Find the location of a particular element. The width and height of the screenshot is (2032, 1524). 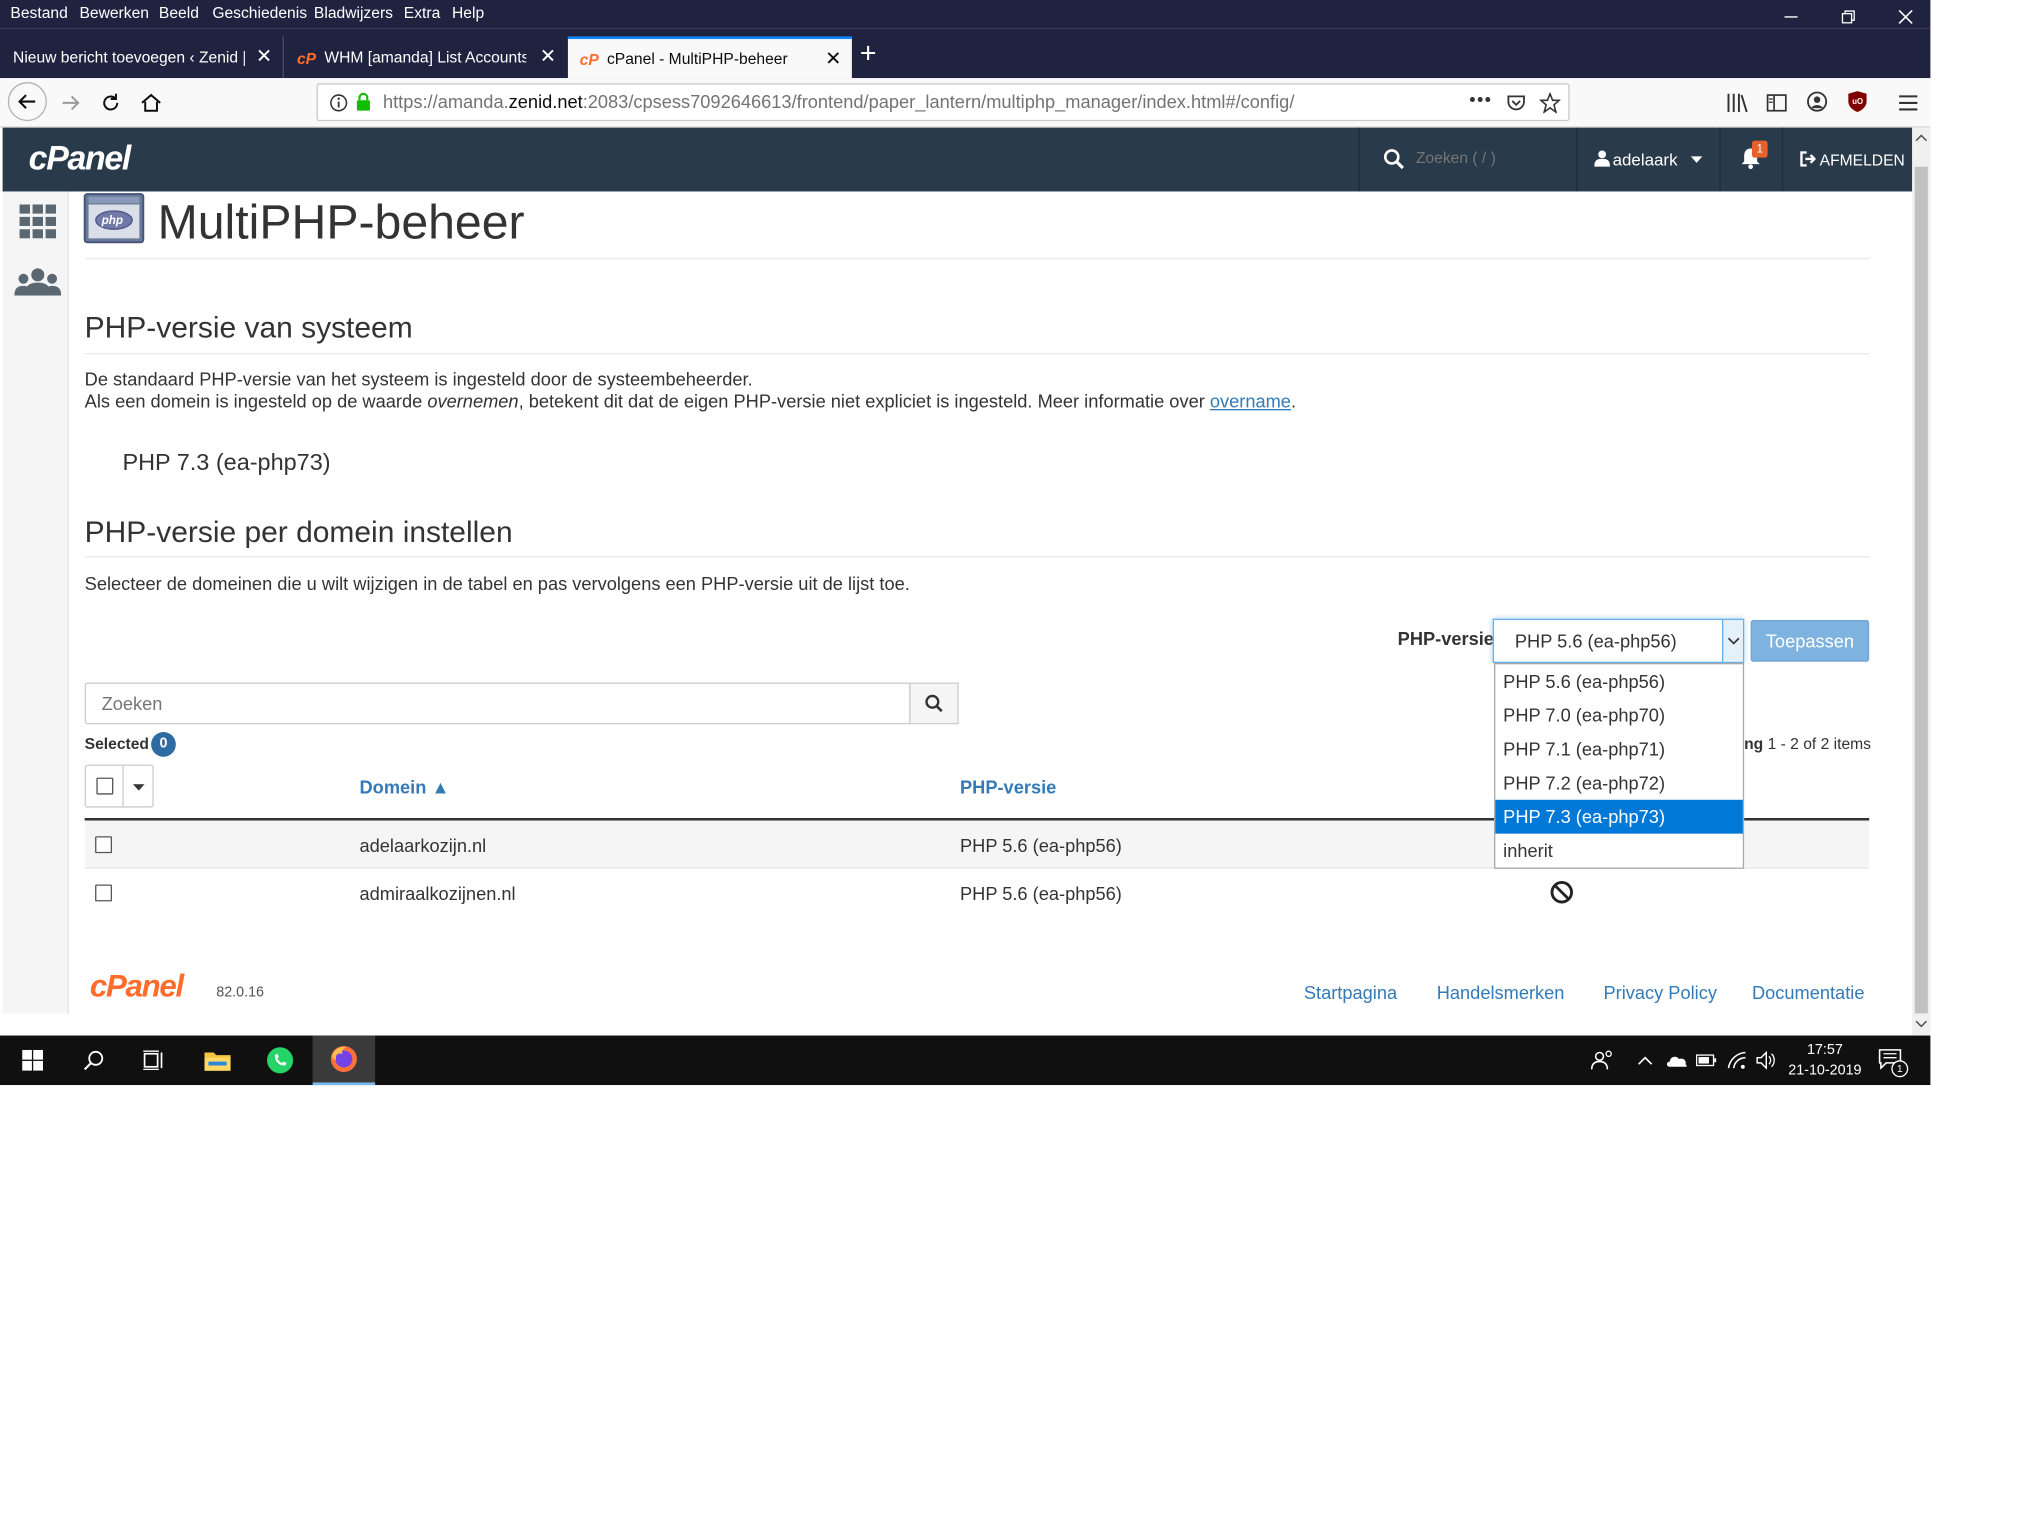

wifi-icon is located at coordinates (1737, 1060).